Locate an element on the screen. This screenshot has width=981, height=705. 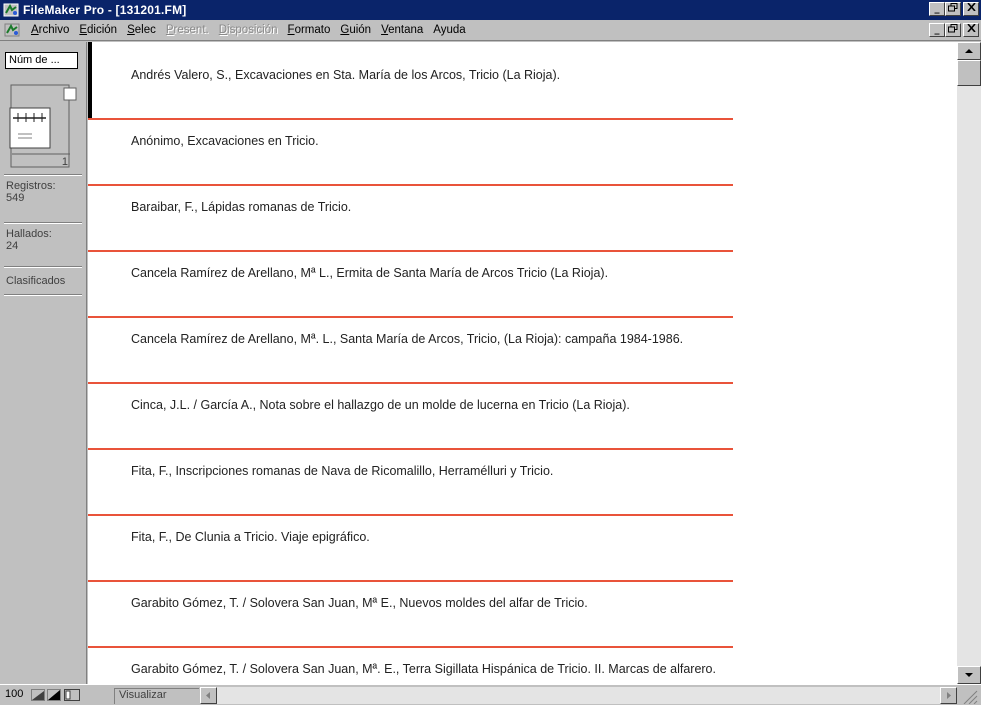
menu-disposicion-label: isposición is located at coordinates (252, 30).